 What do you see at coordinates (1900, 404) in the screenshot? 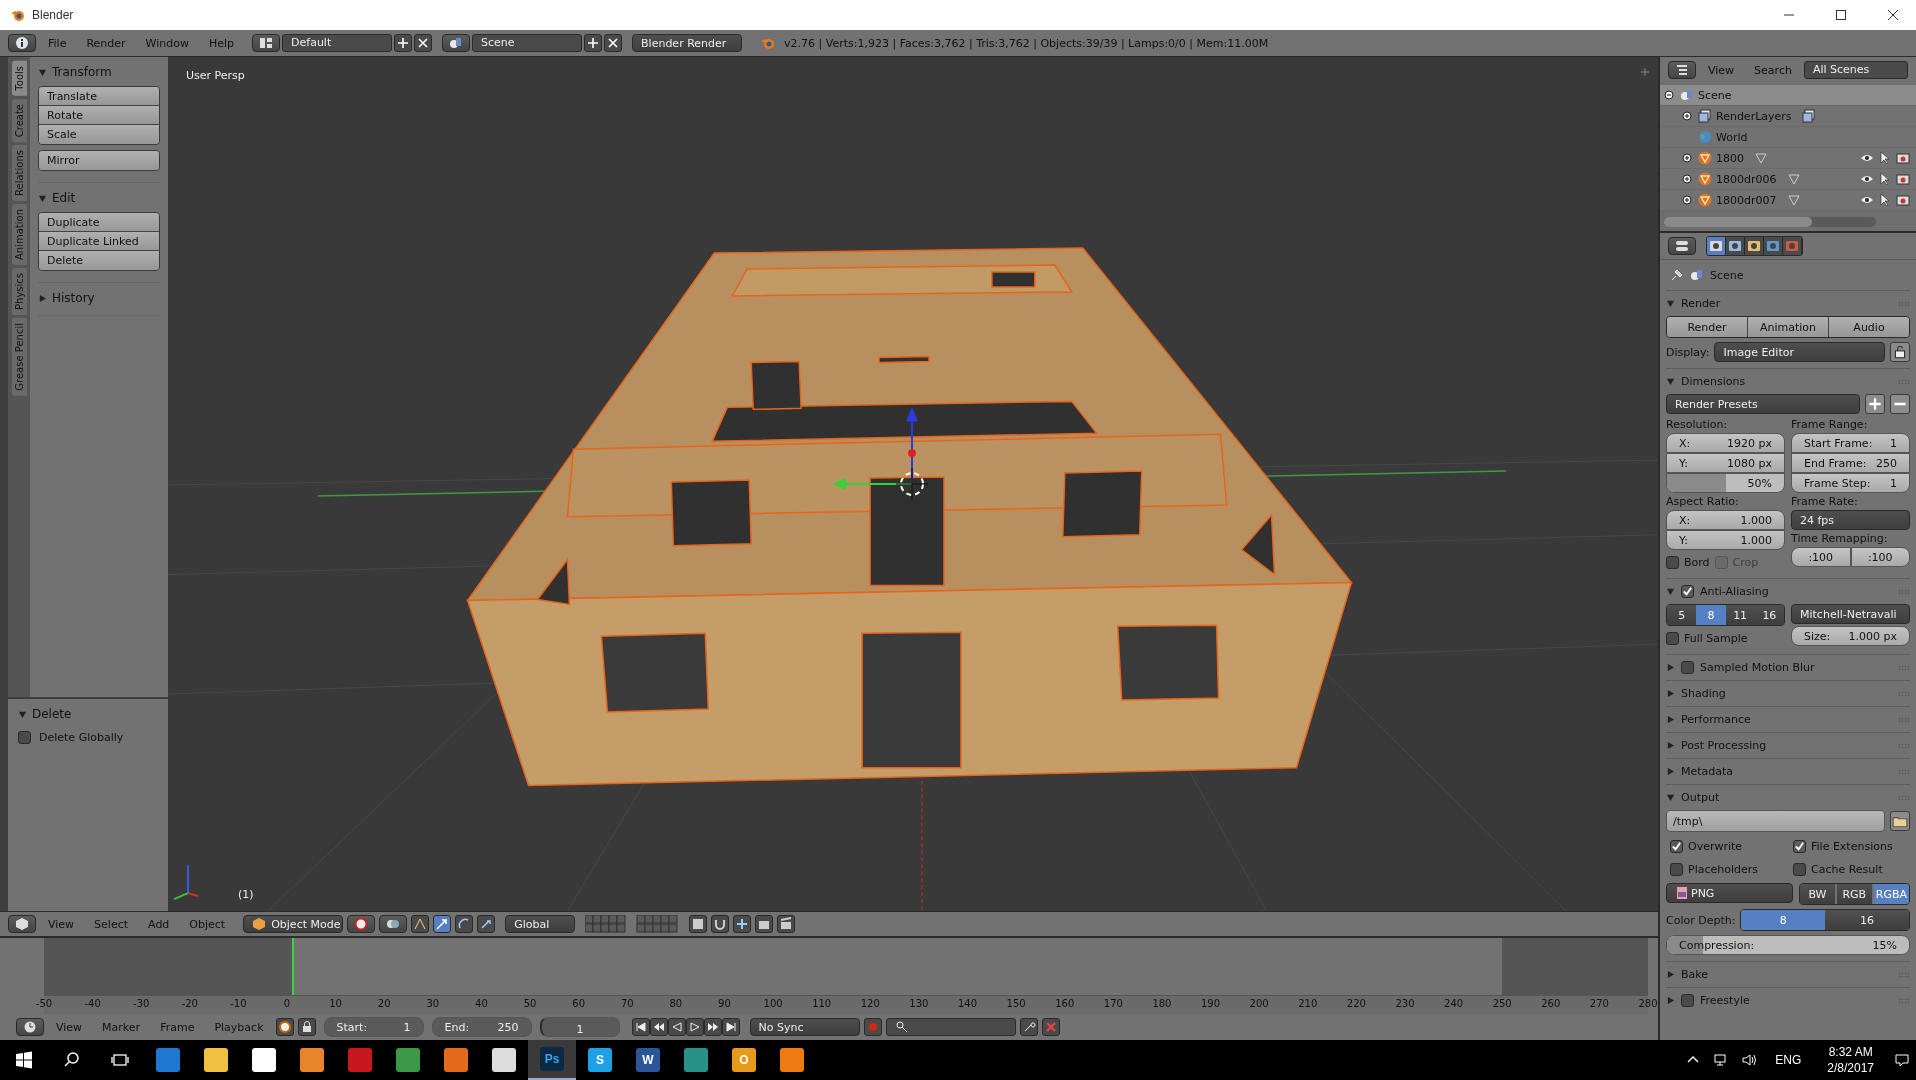
I see `remove-icon` at bounding box center [1900, 404].